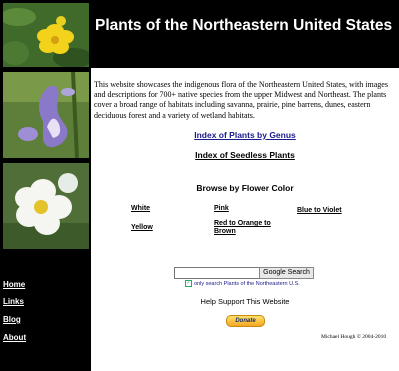 The width and height of the screenshot is (399, 371). Describe the element at coordinates (12, 319) in the screenshot. I see `nav-blog-link: Blog` at that location.